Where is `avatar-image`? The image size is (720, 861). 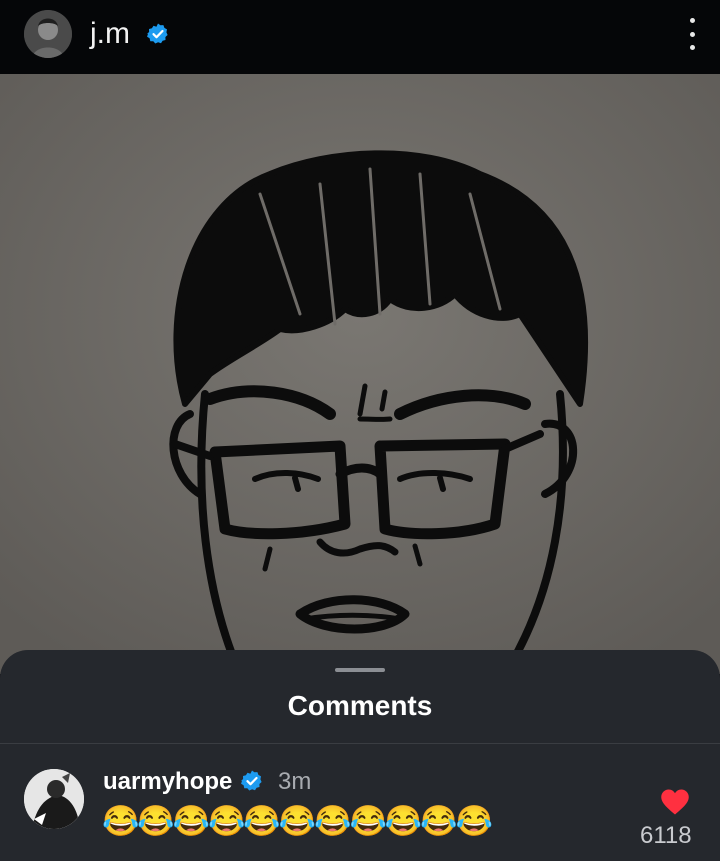
avatar-image is located at coordinates (48, 34).